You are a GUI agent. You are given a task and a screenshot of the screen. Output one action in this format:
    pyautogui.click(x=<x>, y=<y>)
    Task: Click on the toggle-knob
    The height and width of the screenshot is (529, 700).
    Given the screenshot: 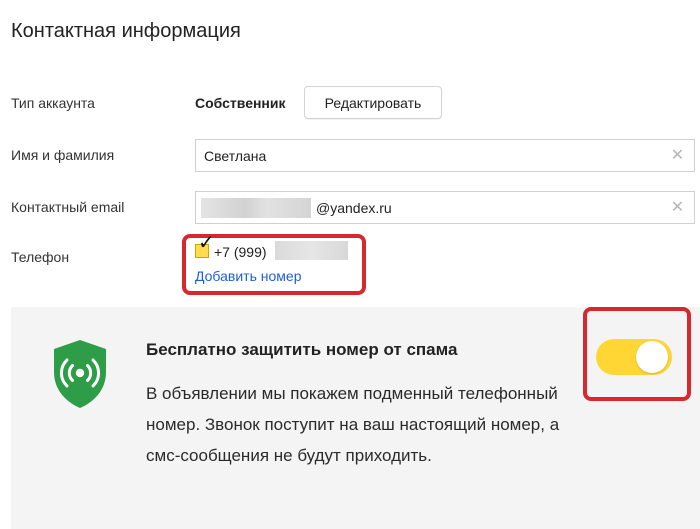 What is the action you would take?
    pyautogui.click(x=652, y=357)
    